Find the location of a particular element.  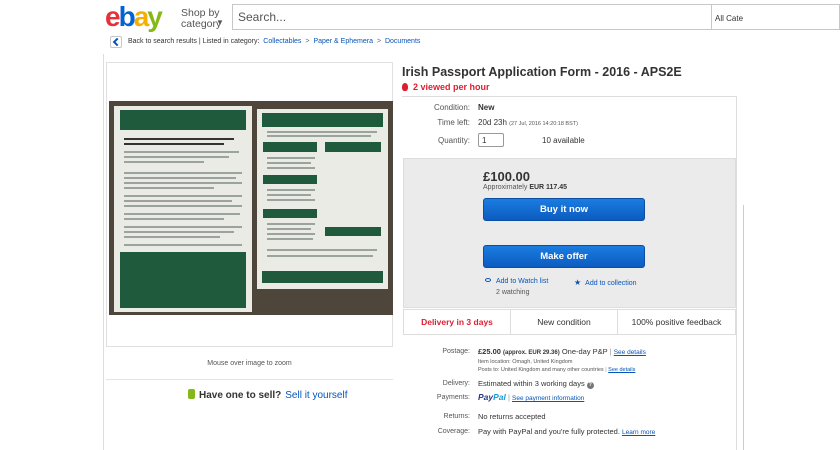

logo-letter-a: a is located at coordinates (141, 16).